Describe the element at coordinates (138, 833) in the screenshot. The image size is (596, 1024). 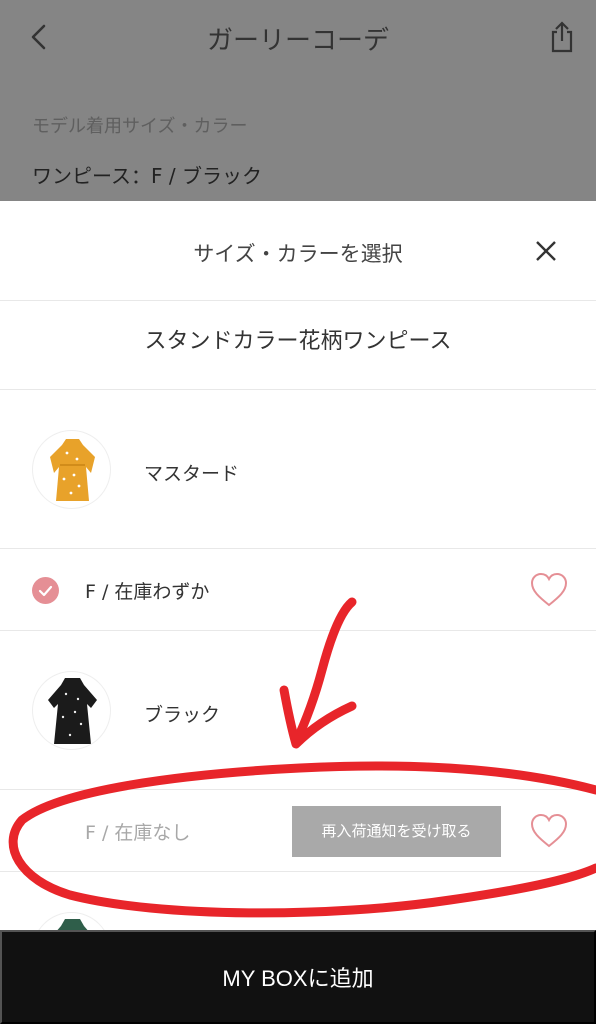
I see `size-stock-label: F / 在庫なし` at that location.